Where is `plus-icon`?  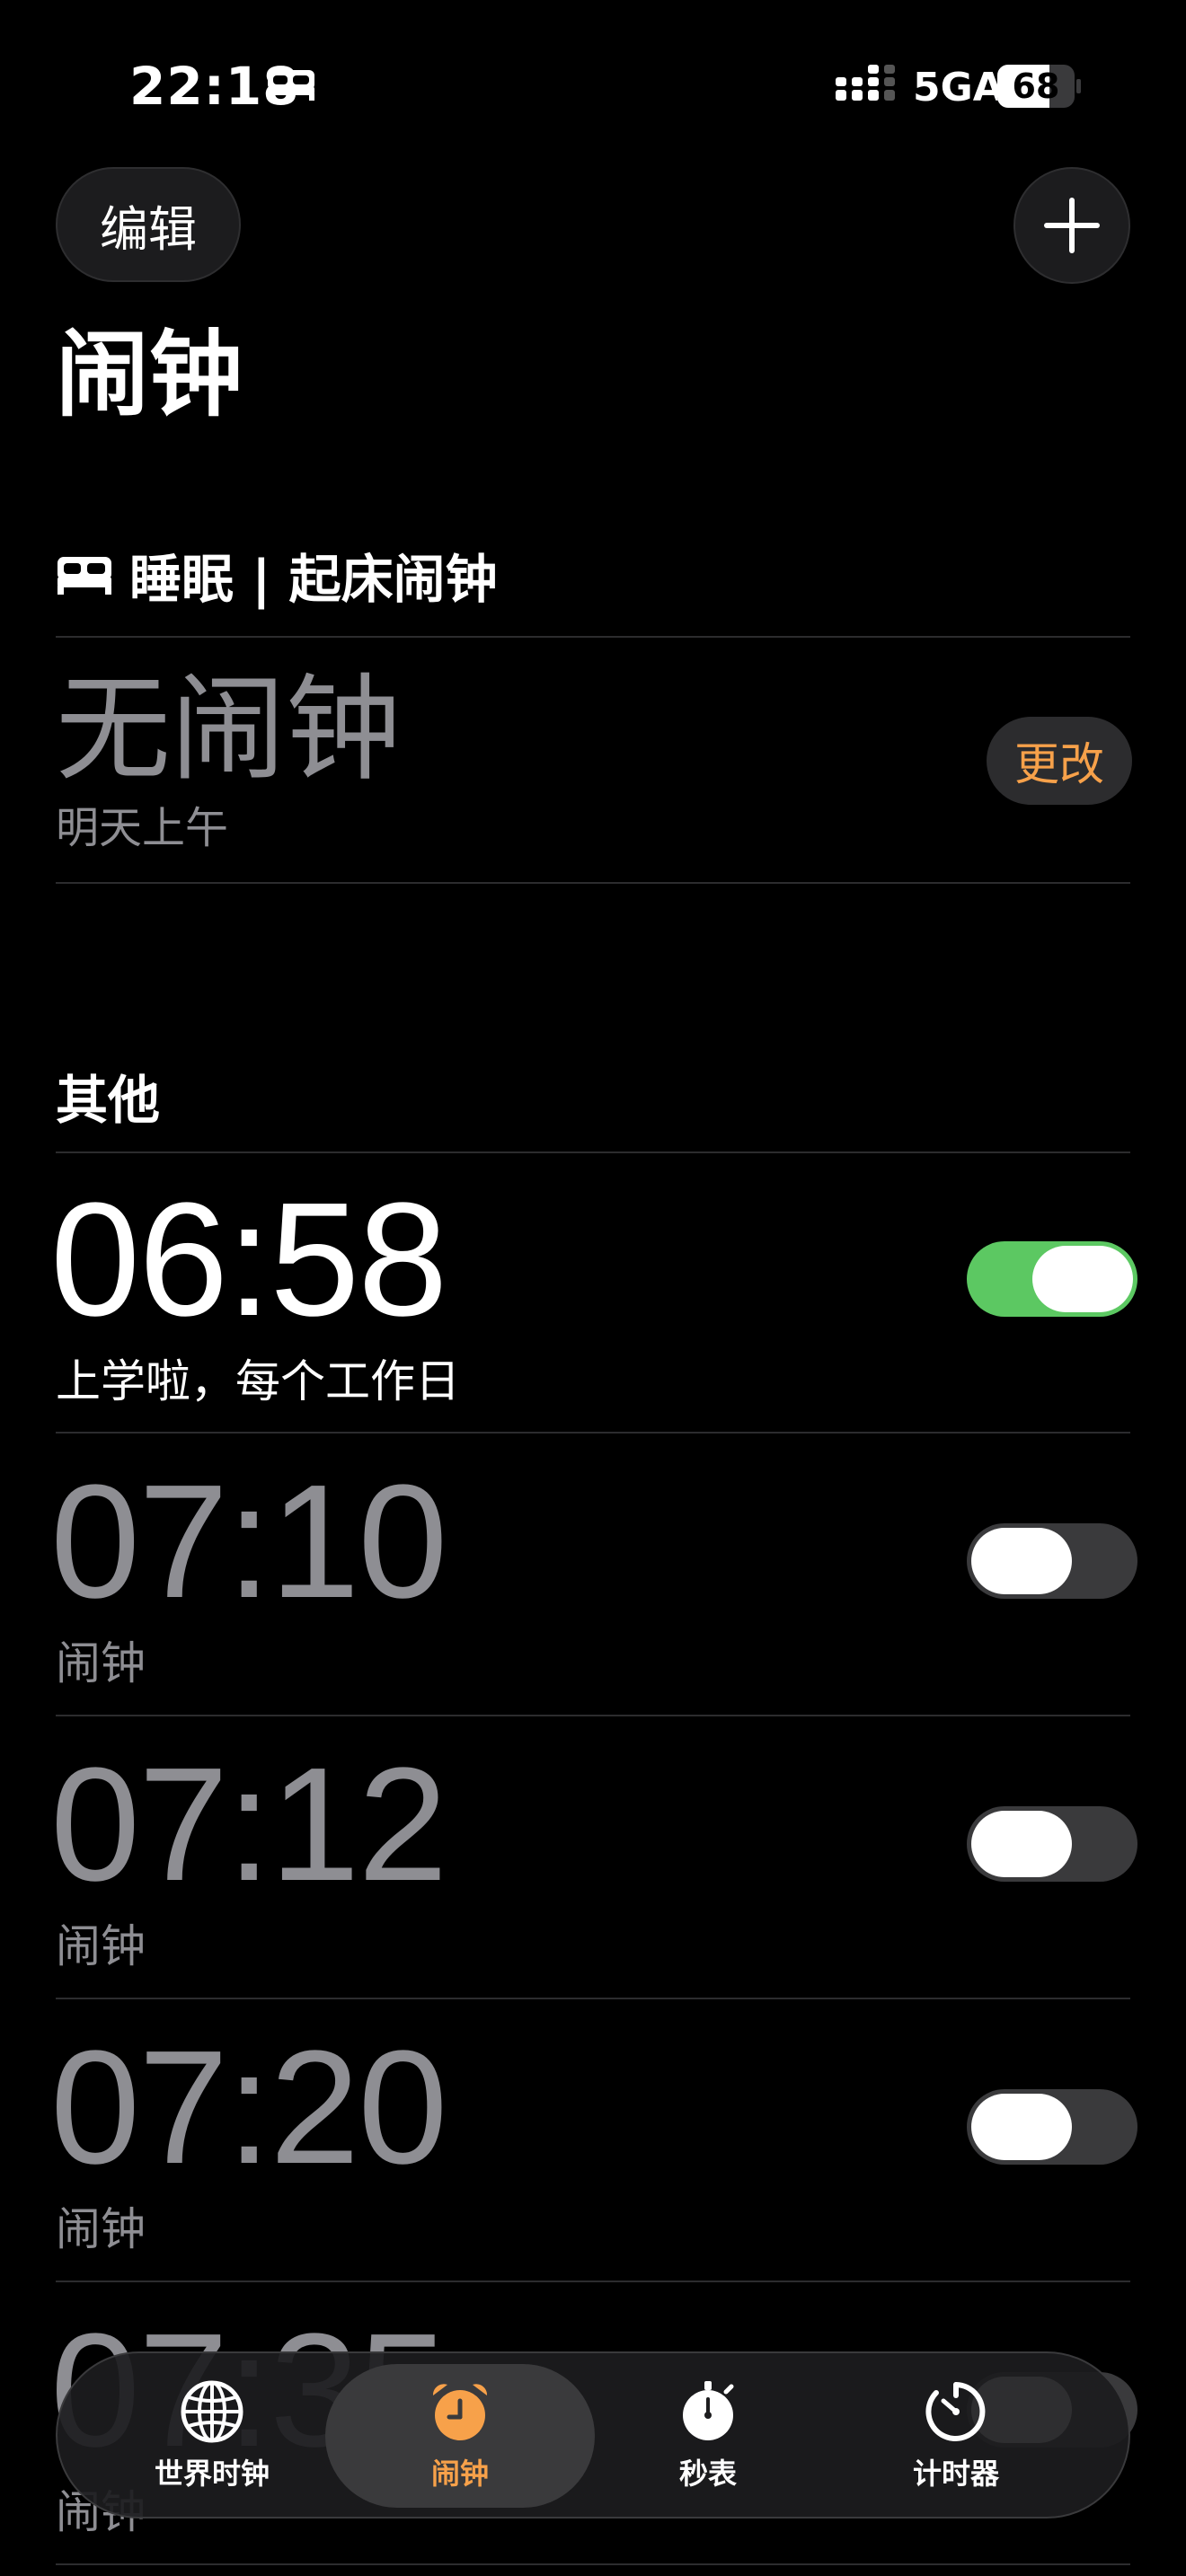 plus-icon is located at coordinates (1072, 225).